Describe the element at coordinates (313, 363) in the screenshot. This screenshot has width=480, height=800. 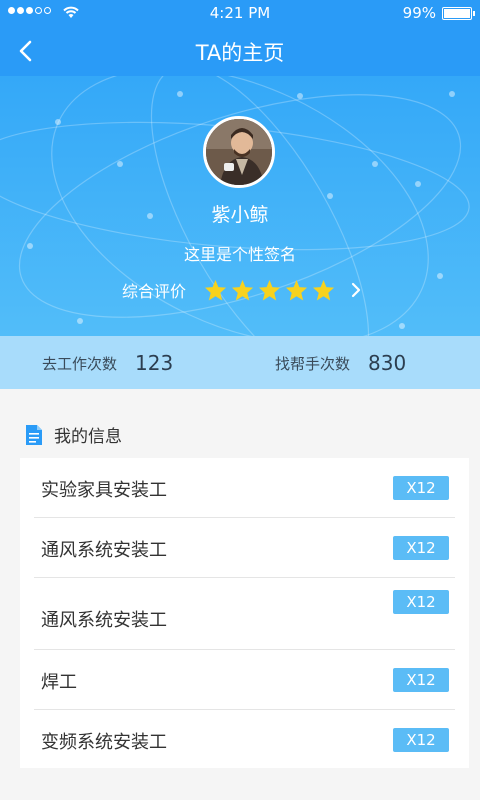
I see `help-count-label: 找帮手次数` at that location.